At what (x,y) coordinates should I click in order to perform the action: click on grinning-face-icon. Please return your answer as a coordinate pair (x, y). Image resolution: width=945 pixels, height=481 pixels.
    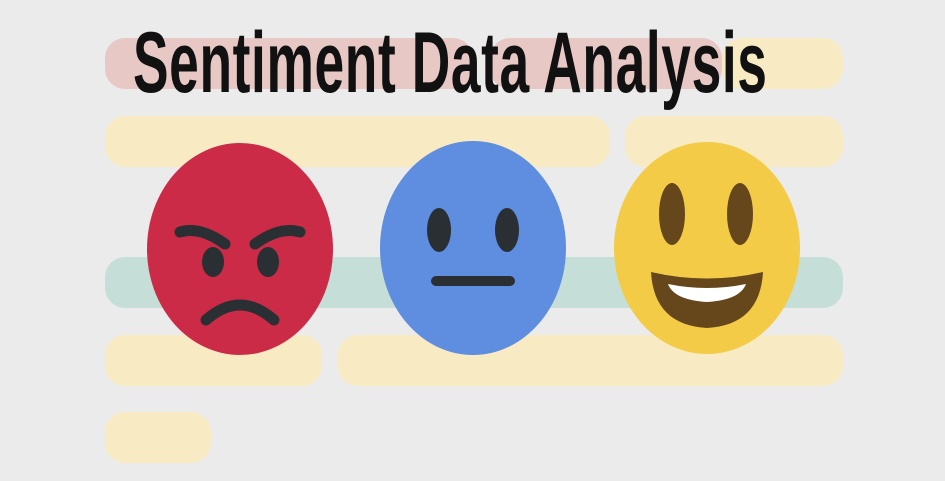
    Looking at the image, I should click on (707, 248).